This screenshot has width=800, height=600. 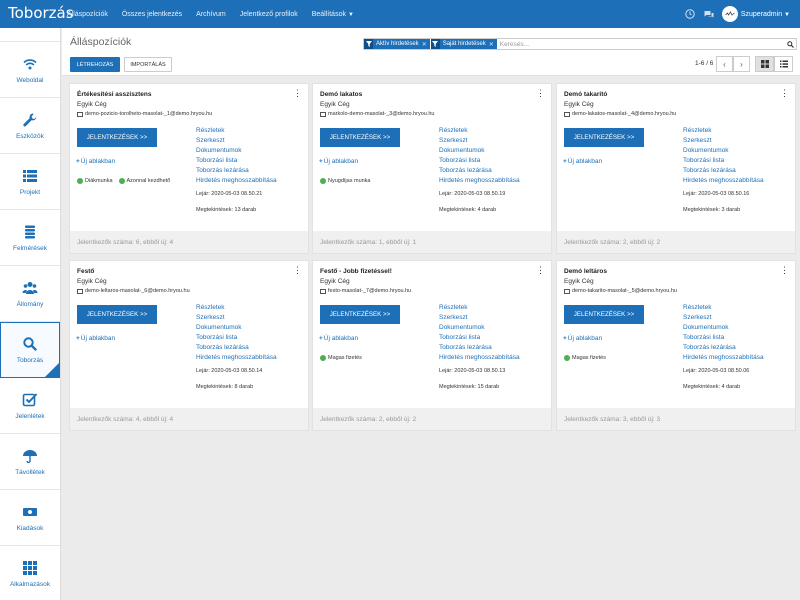 I want to click on nav-all-applications: Összes jelentkezés, so click(x=152, y=14).